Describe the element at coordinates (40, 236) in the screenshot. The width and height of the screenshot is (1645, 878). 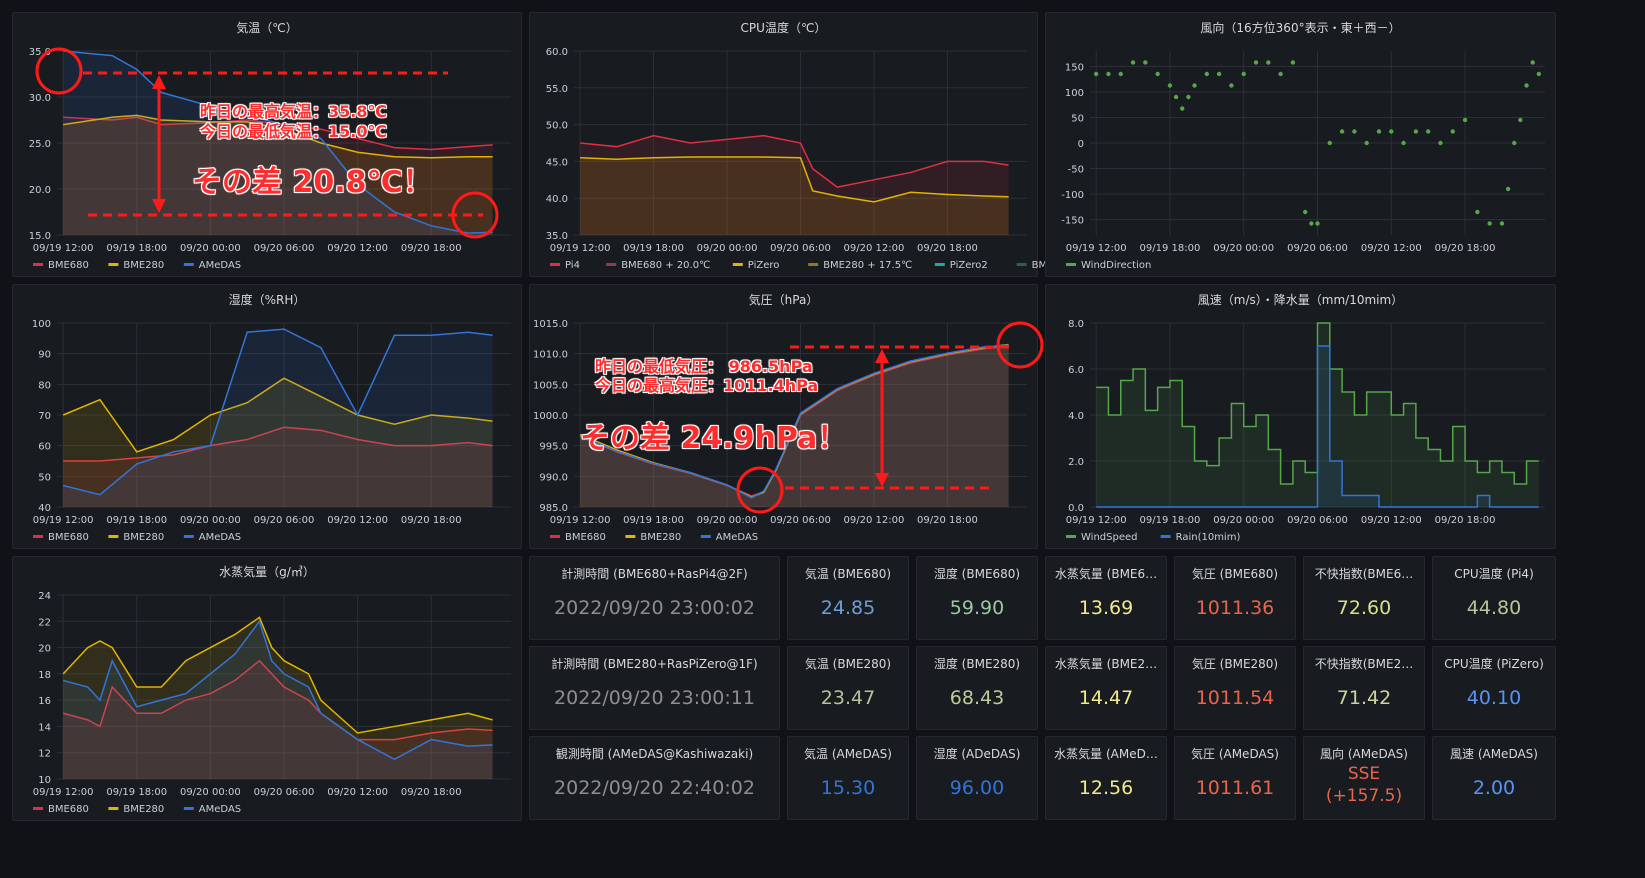
I see `y-tick-label: 15.0` at that location.